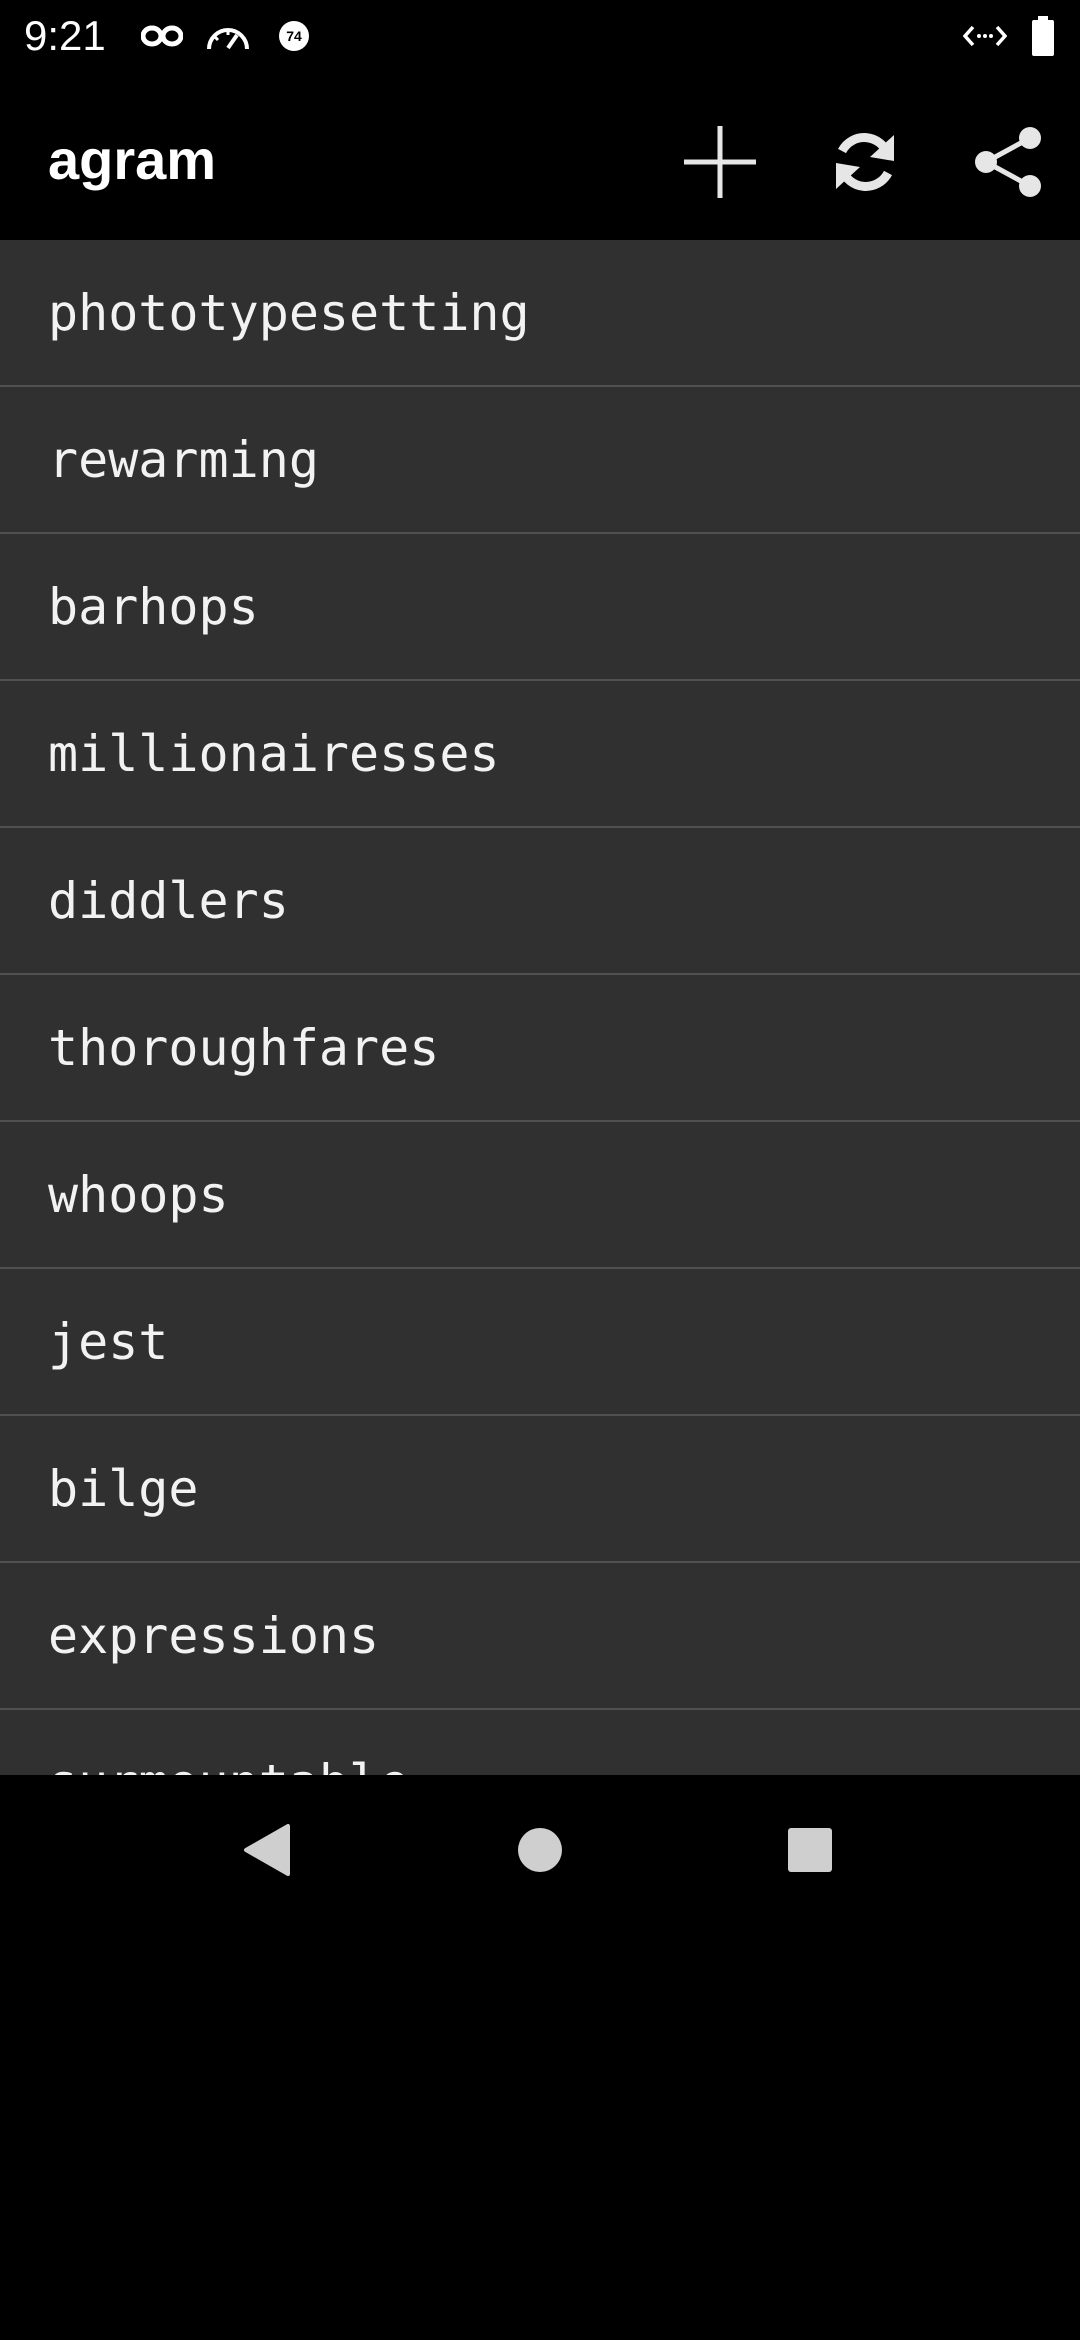  I want to click on app-title: agram, so click(132, 159).